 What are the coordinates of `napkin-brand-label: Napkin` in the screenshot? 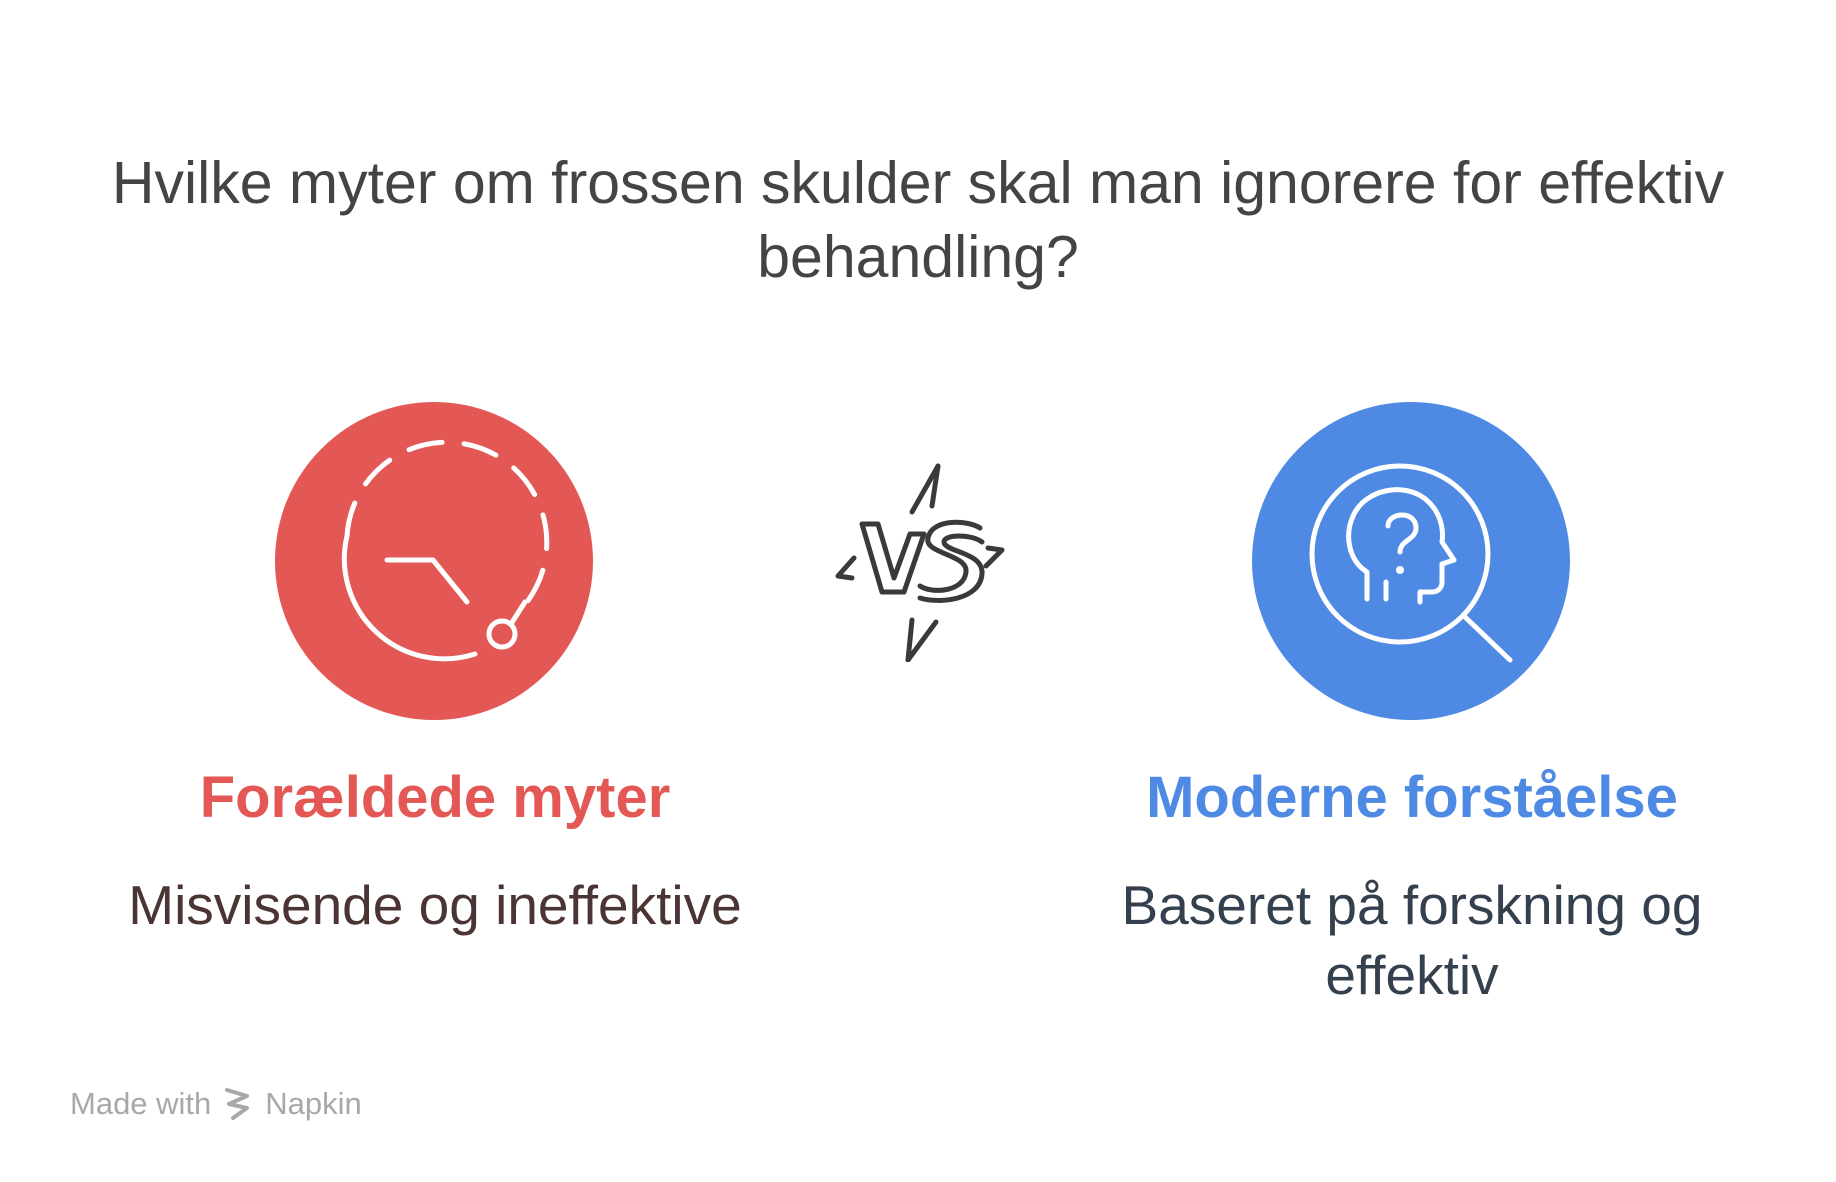 It's located at (313, 1103).